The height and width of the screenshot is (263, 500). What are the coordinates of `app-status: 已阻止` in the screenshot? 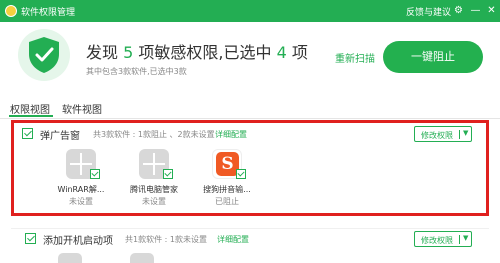 It's located at (227, 201).